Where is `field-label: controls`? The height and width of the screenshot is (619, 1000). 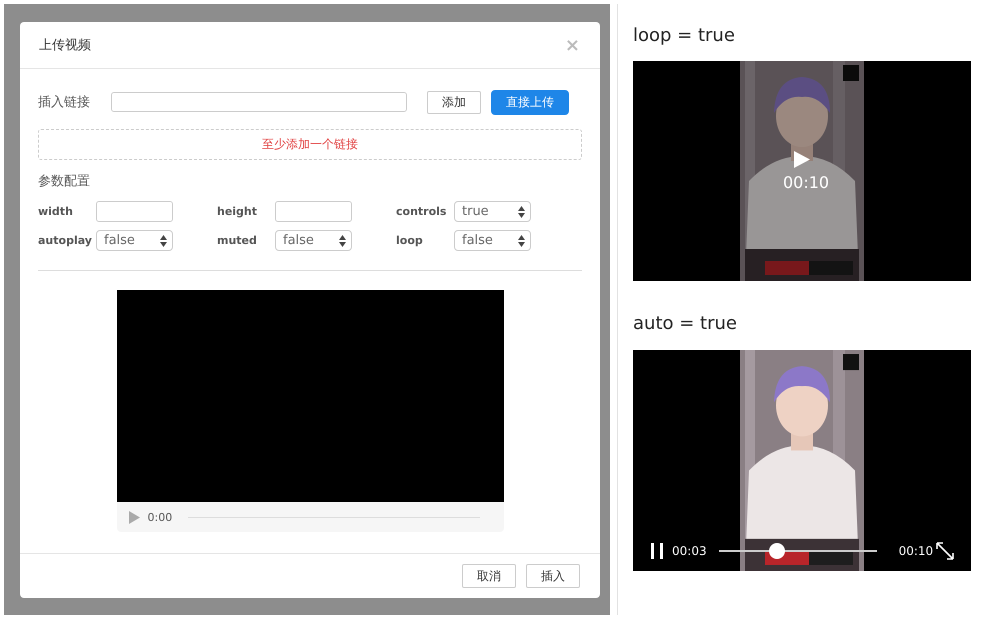
field-label: controls is located at coordinates (422, 211).